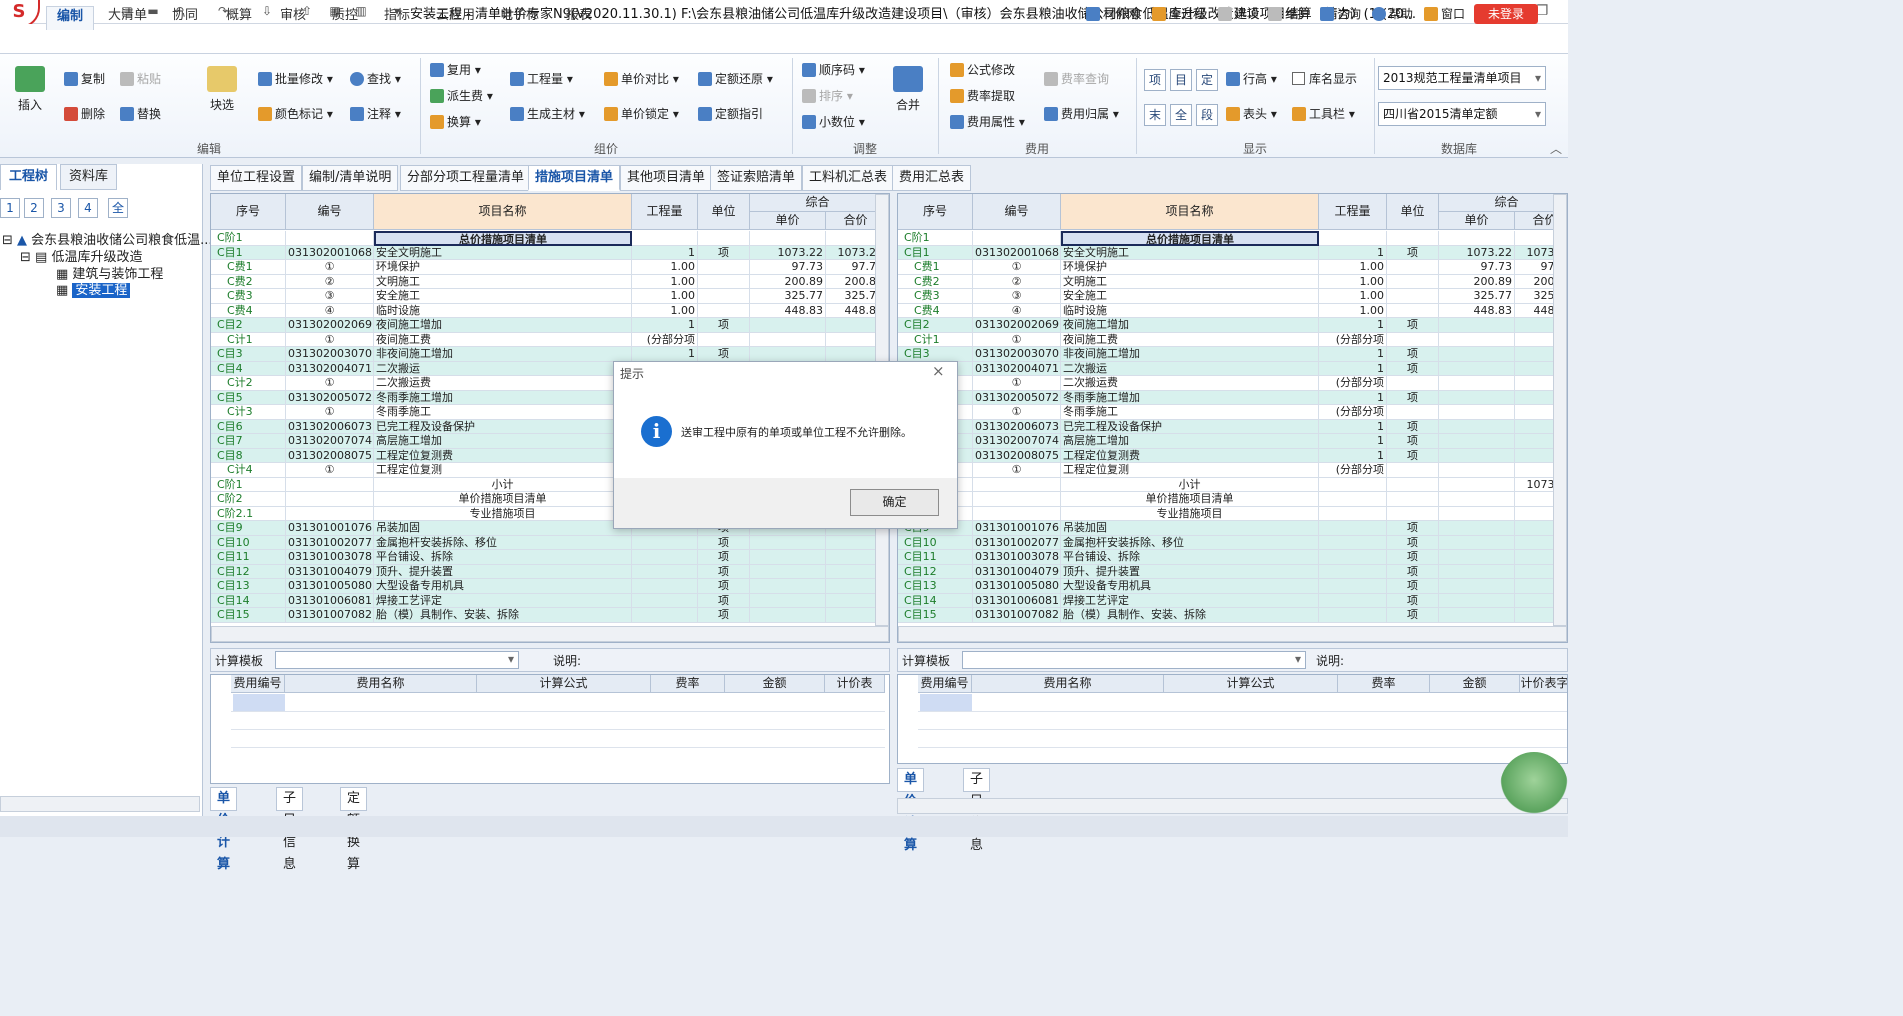 The width and height of the screenshot is (1903, 1016). I want to click on cell-seq: C费1, so click(248, 267).